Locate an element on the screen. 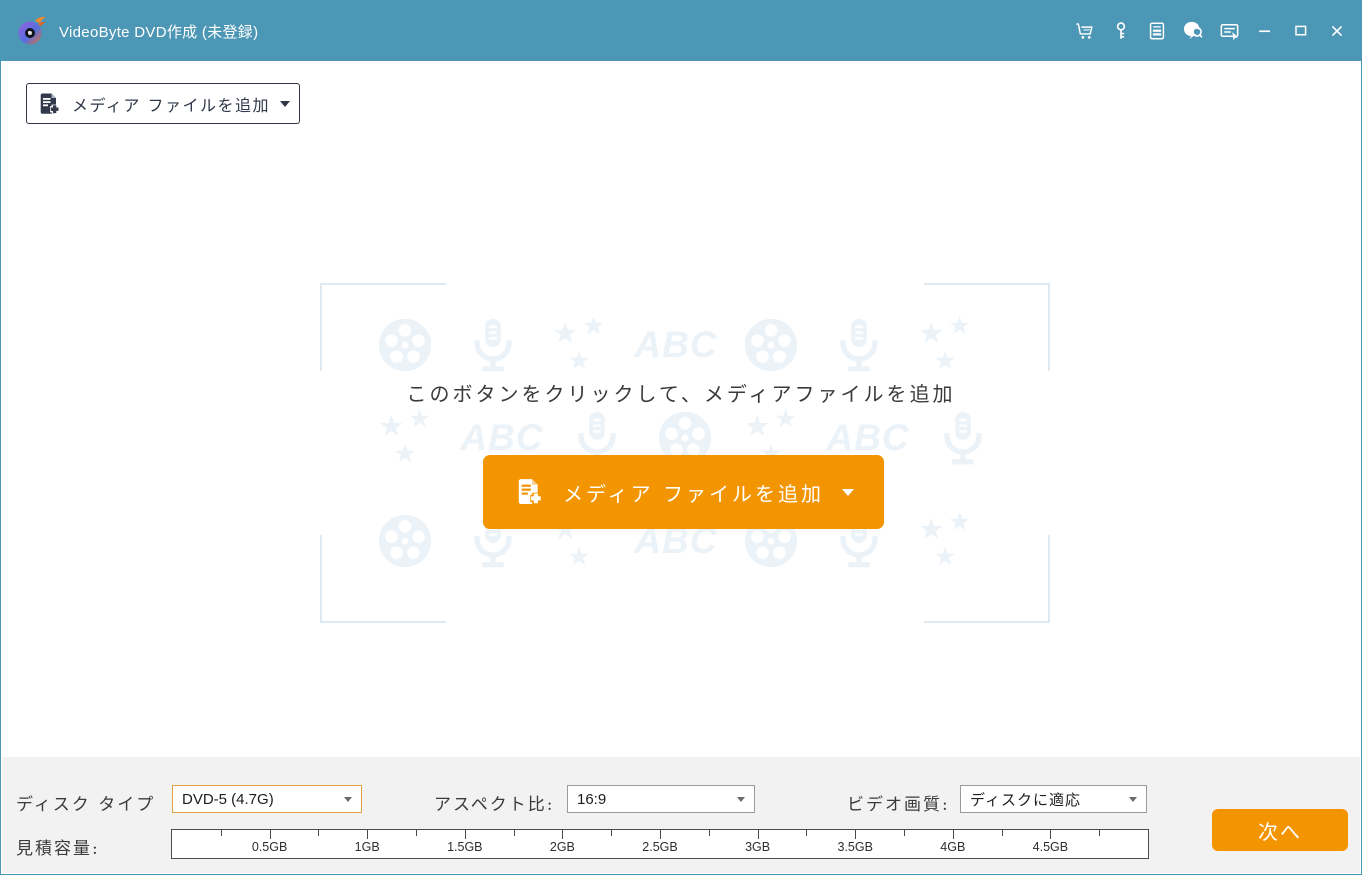 The image size is (1362, 875). watermark-row: ABC is located at coordinates (676, 345).